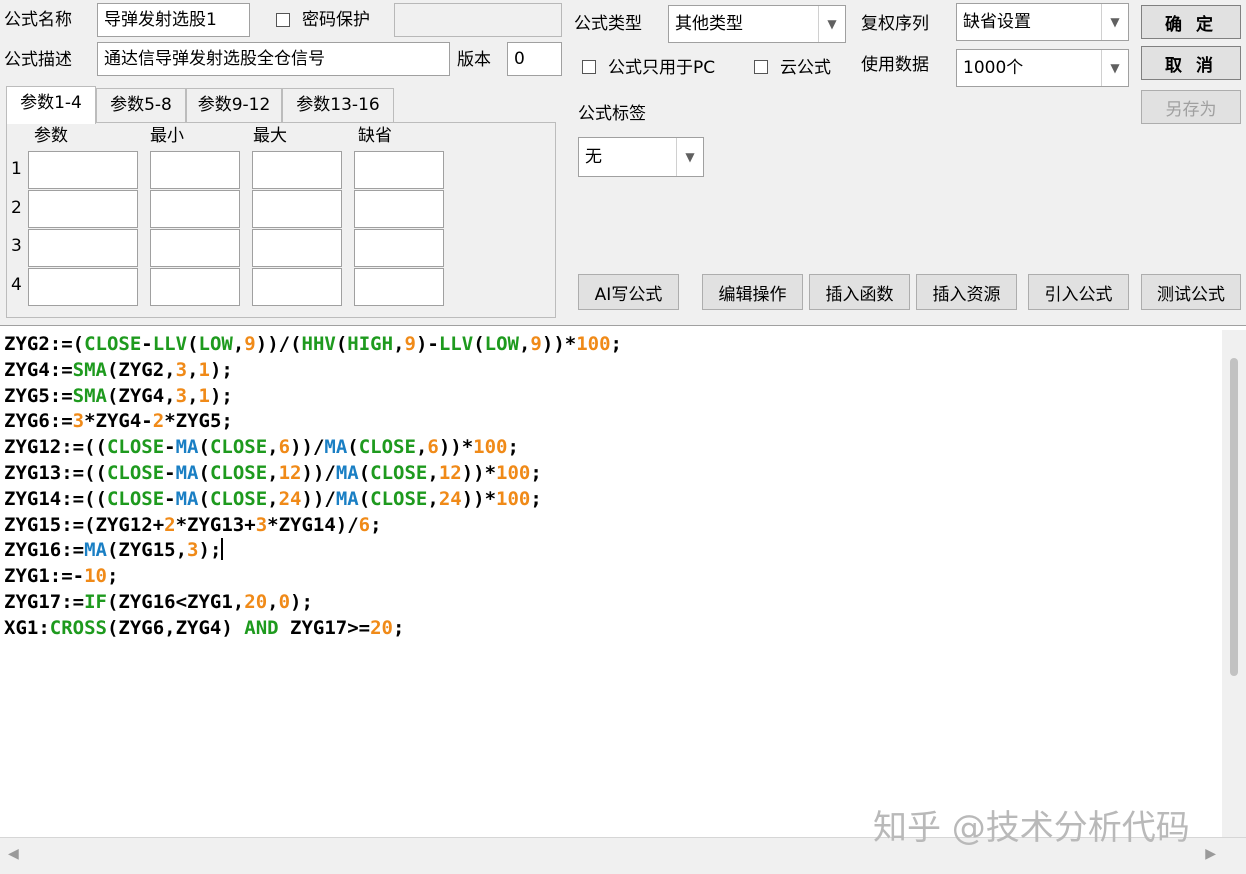 Image resolution: width=1246 pixels, height=874 pixels. Describe the element at coordinates (456, 344) in the screenshot. I see `code-token: LLV` at that location.